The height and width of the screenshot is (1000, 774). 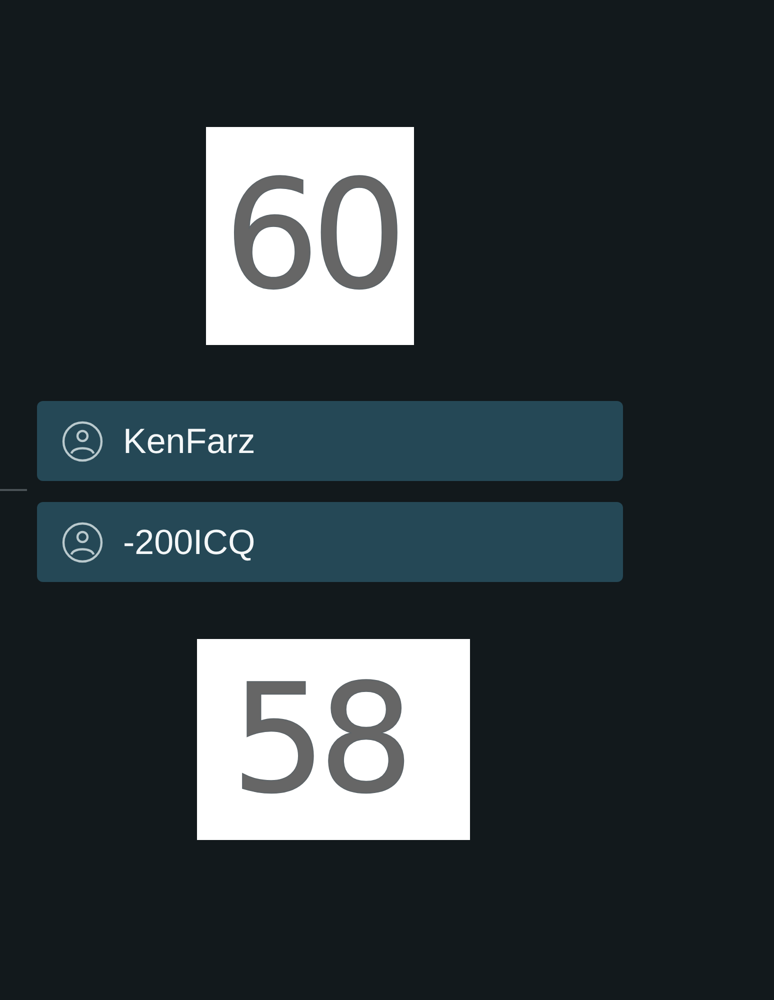 What do you see at coordinates (13, 490) in the screenshot?
I see `connector-line` at bounding box center [13, 490].